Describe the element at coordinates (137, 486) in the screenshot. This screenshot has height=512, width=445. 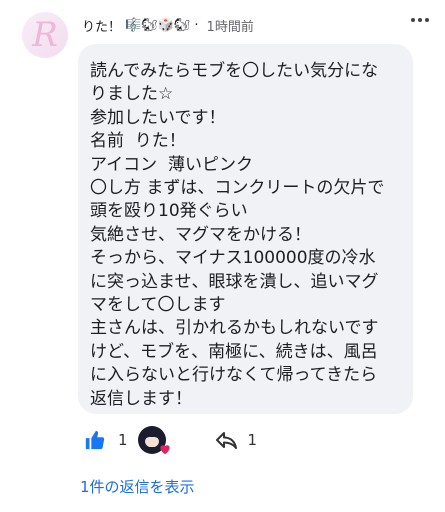
I see `view-replies-link: 1件の返信を表示` at that location.